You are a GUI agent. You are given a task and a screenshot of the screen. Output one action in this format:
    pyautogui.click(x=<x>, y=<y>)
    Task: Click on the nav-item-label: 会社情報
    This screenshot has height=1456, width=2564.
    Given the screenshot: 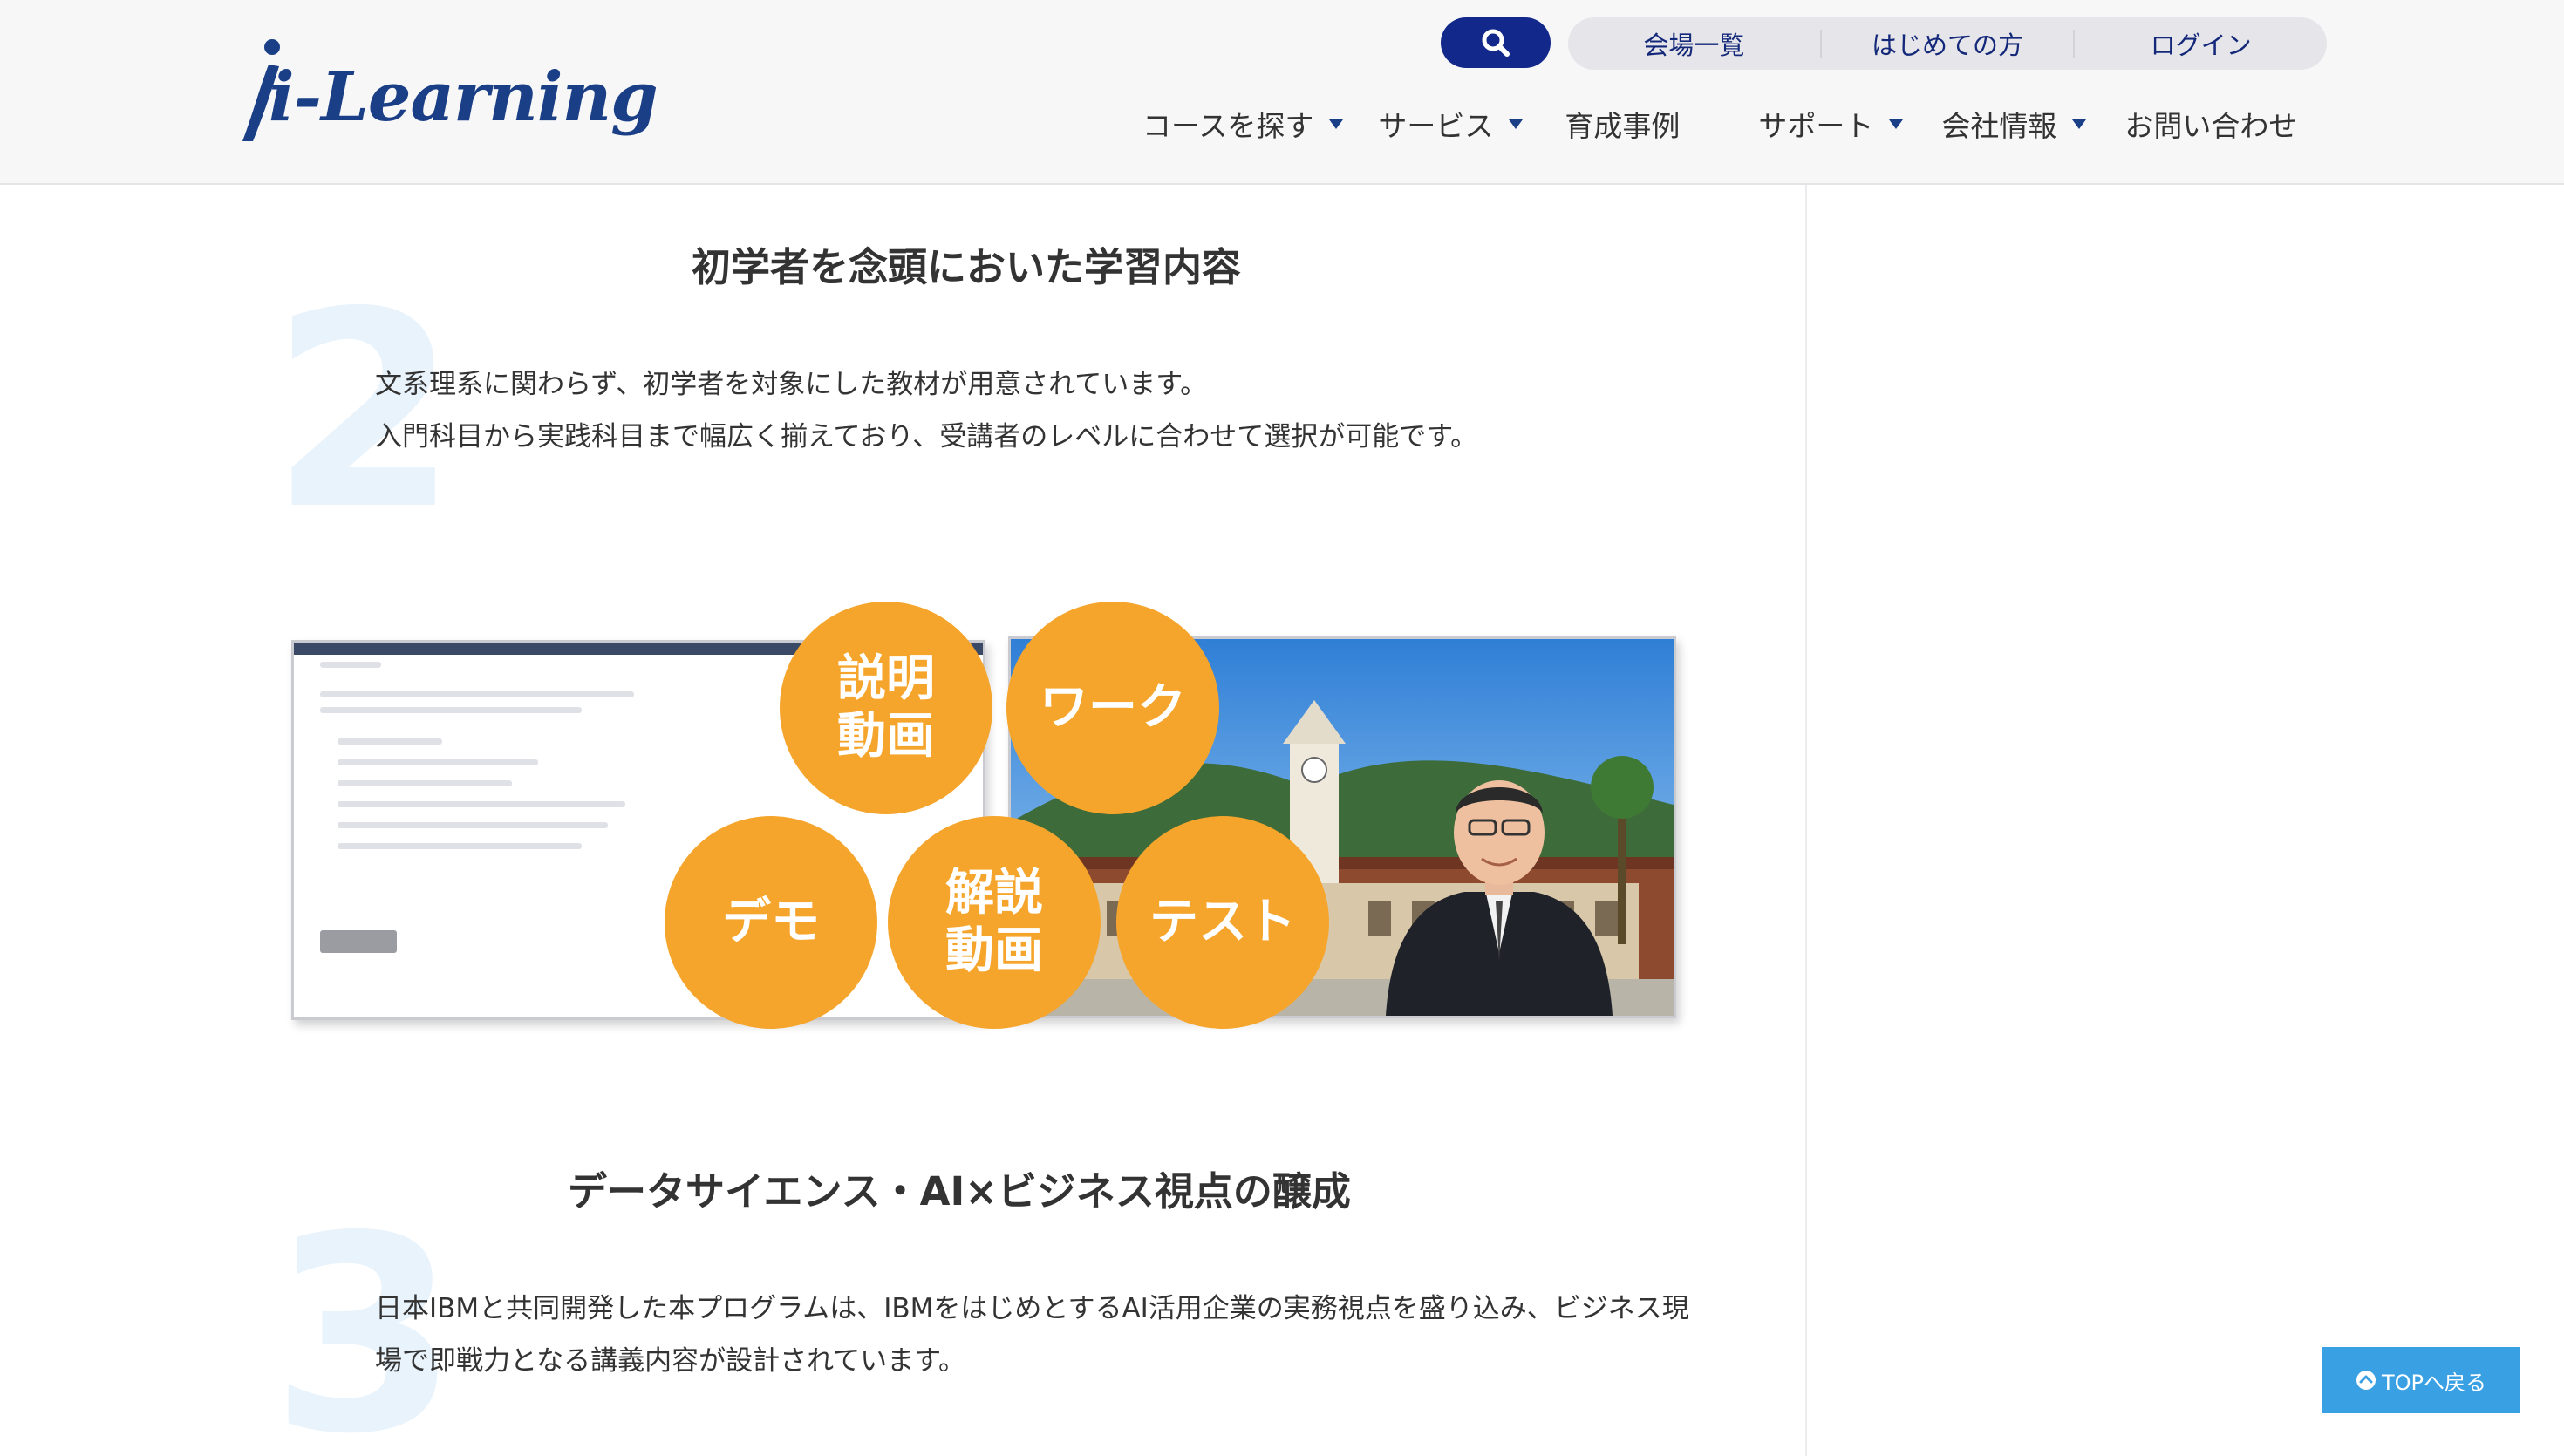 What is the action you would take?
    pyautogui.click(x=1999, y=126)
    